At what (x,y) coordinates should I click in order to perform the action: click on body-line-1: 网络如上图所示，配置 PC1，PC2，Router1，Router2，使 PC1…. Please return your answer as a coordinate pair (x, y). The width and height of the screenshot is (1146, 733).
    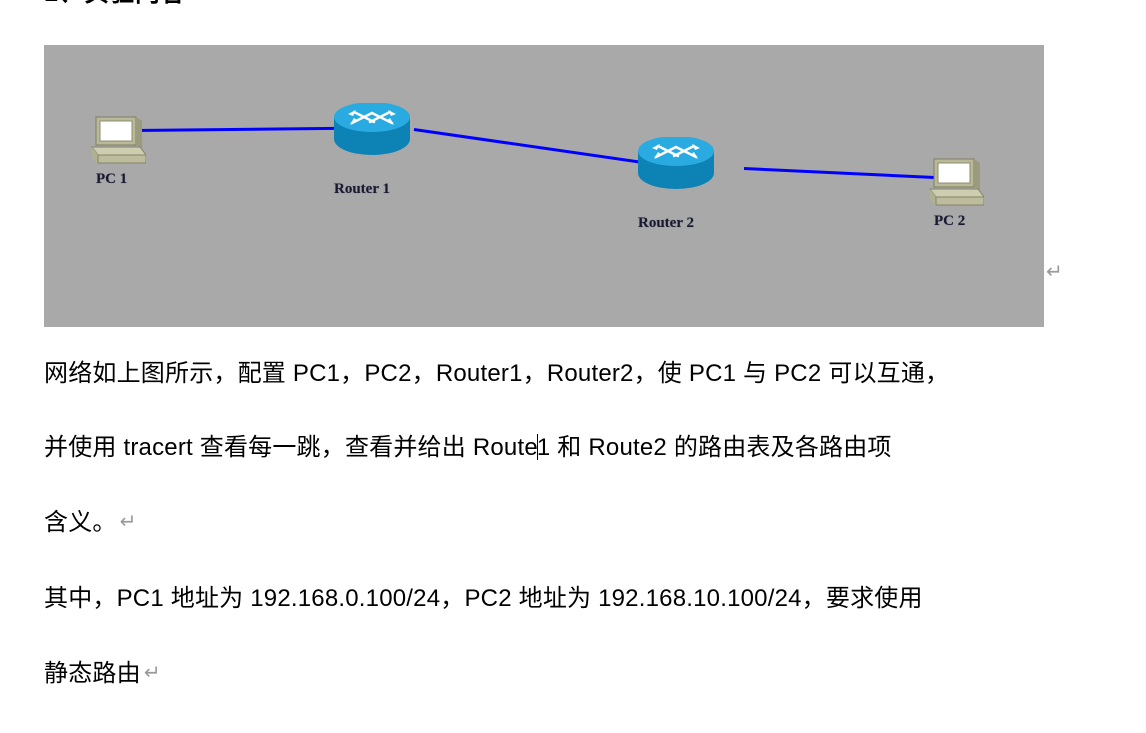
    Looking at the image, I should click on (496, 374).